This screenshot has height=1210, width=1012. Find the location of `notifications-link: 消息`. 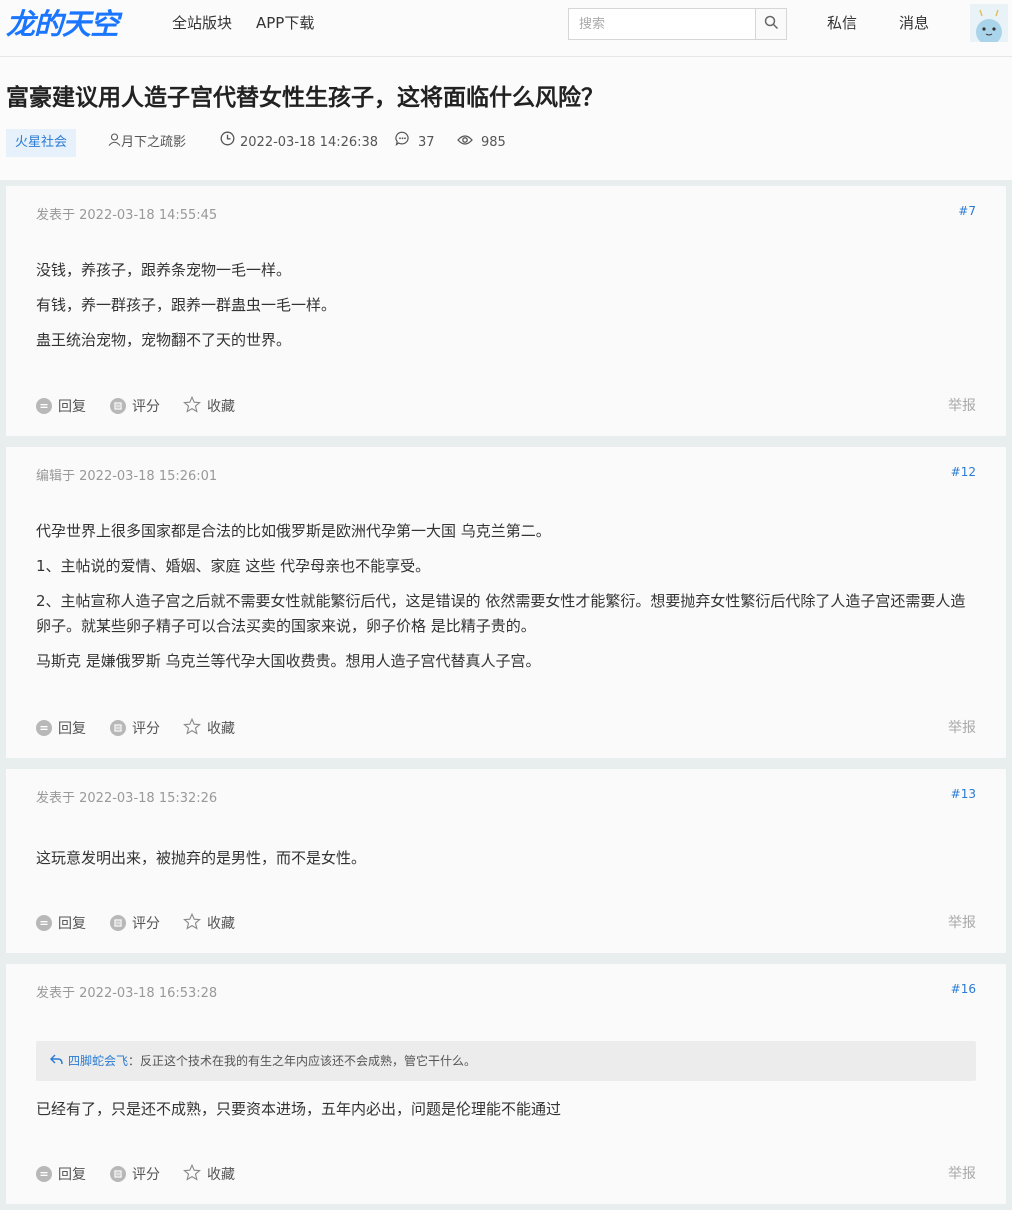

notifications-link: 消息 is located at coordinates (914, 23).